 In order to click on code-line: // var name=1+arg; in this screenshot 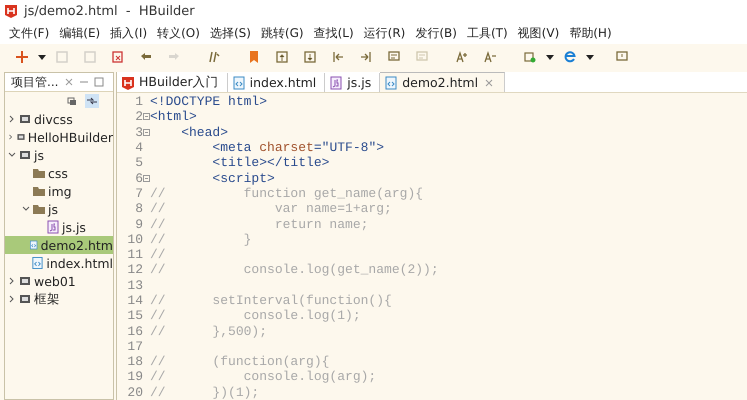, I will do `click(271, 208)`.